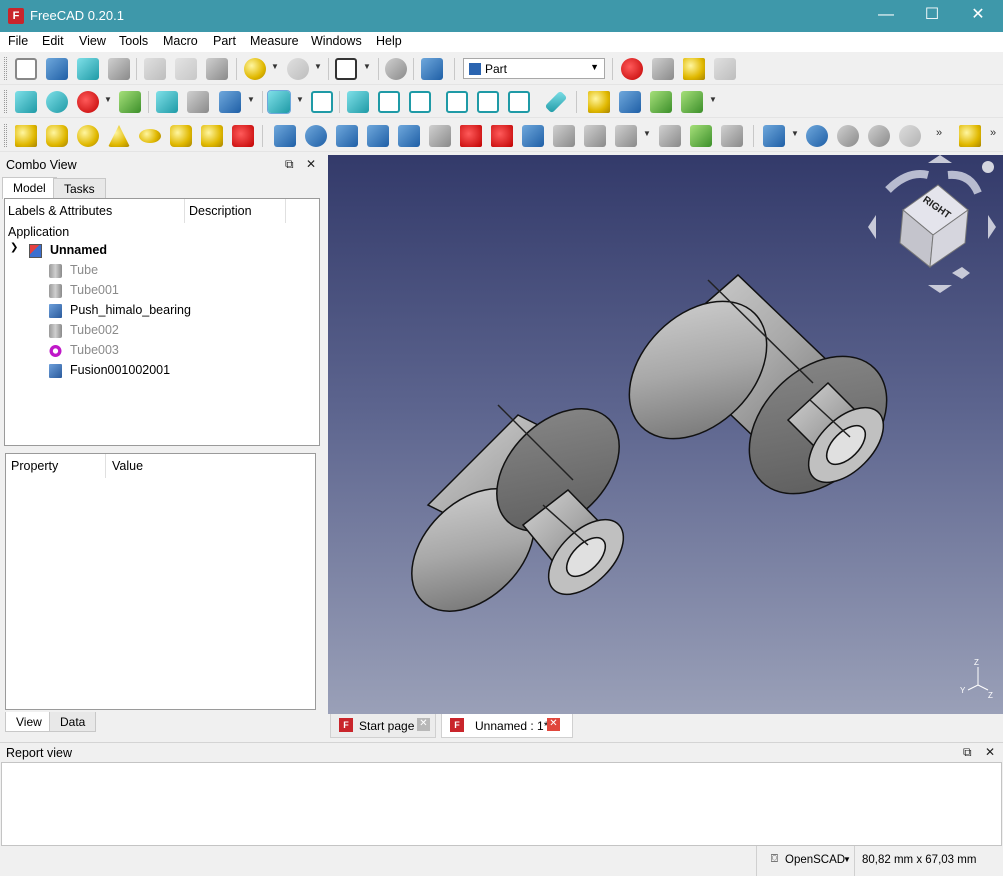 The image size is (1003, 876). What do you see at coordinates (670, 136) in the screenshot?
I see `thickness-icon` at bounding box center [670, 136].